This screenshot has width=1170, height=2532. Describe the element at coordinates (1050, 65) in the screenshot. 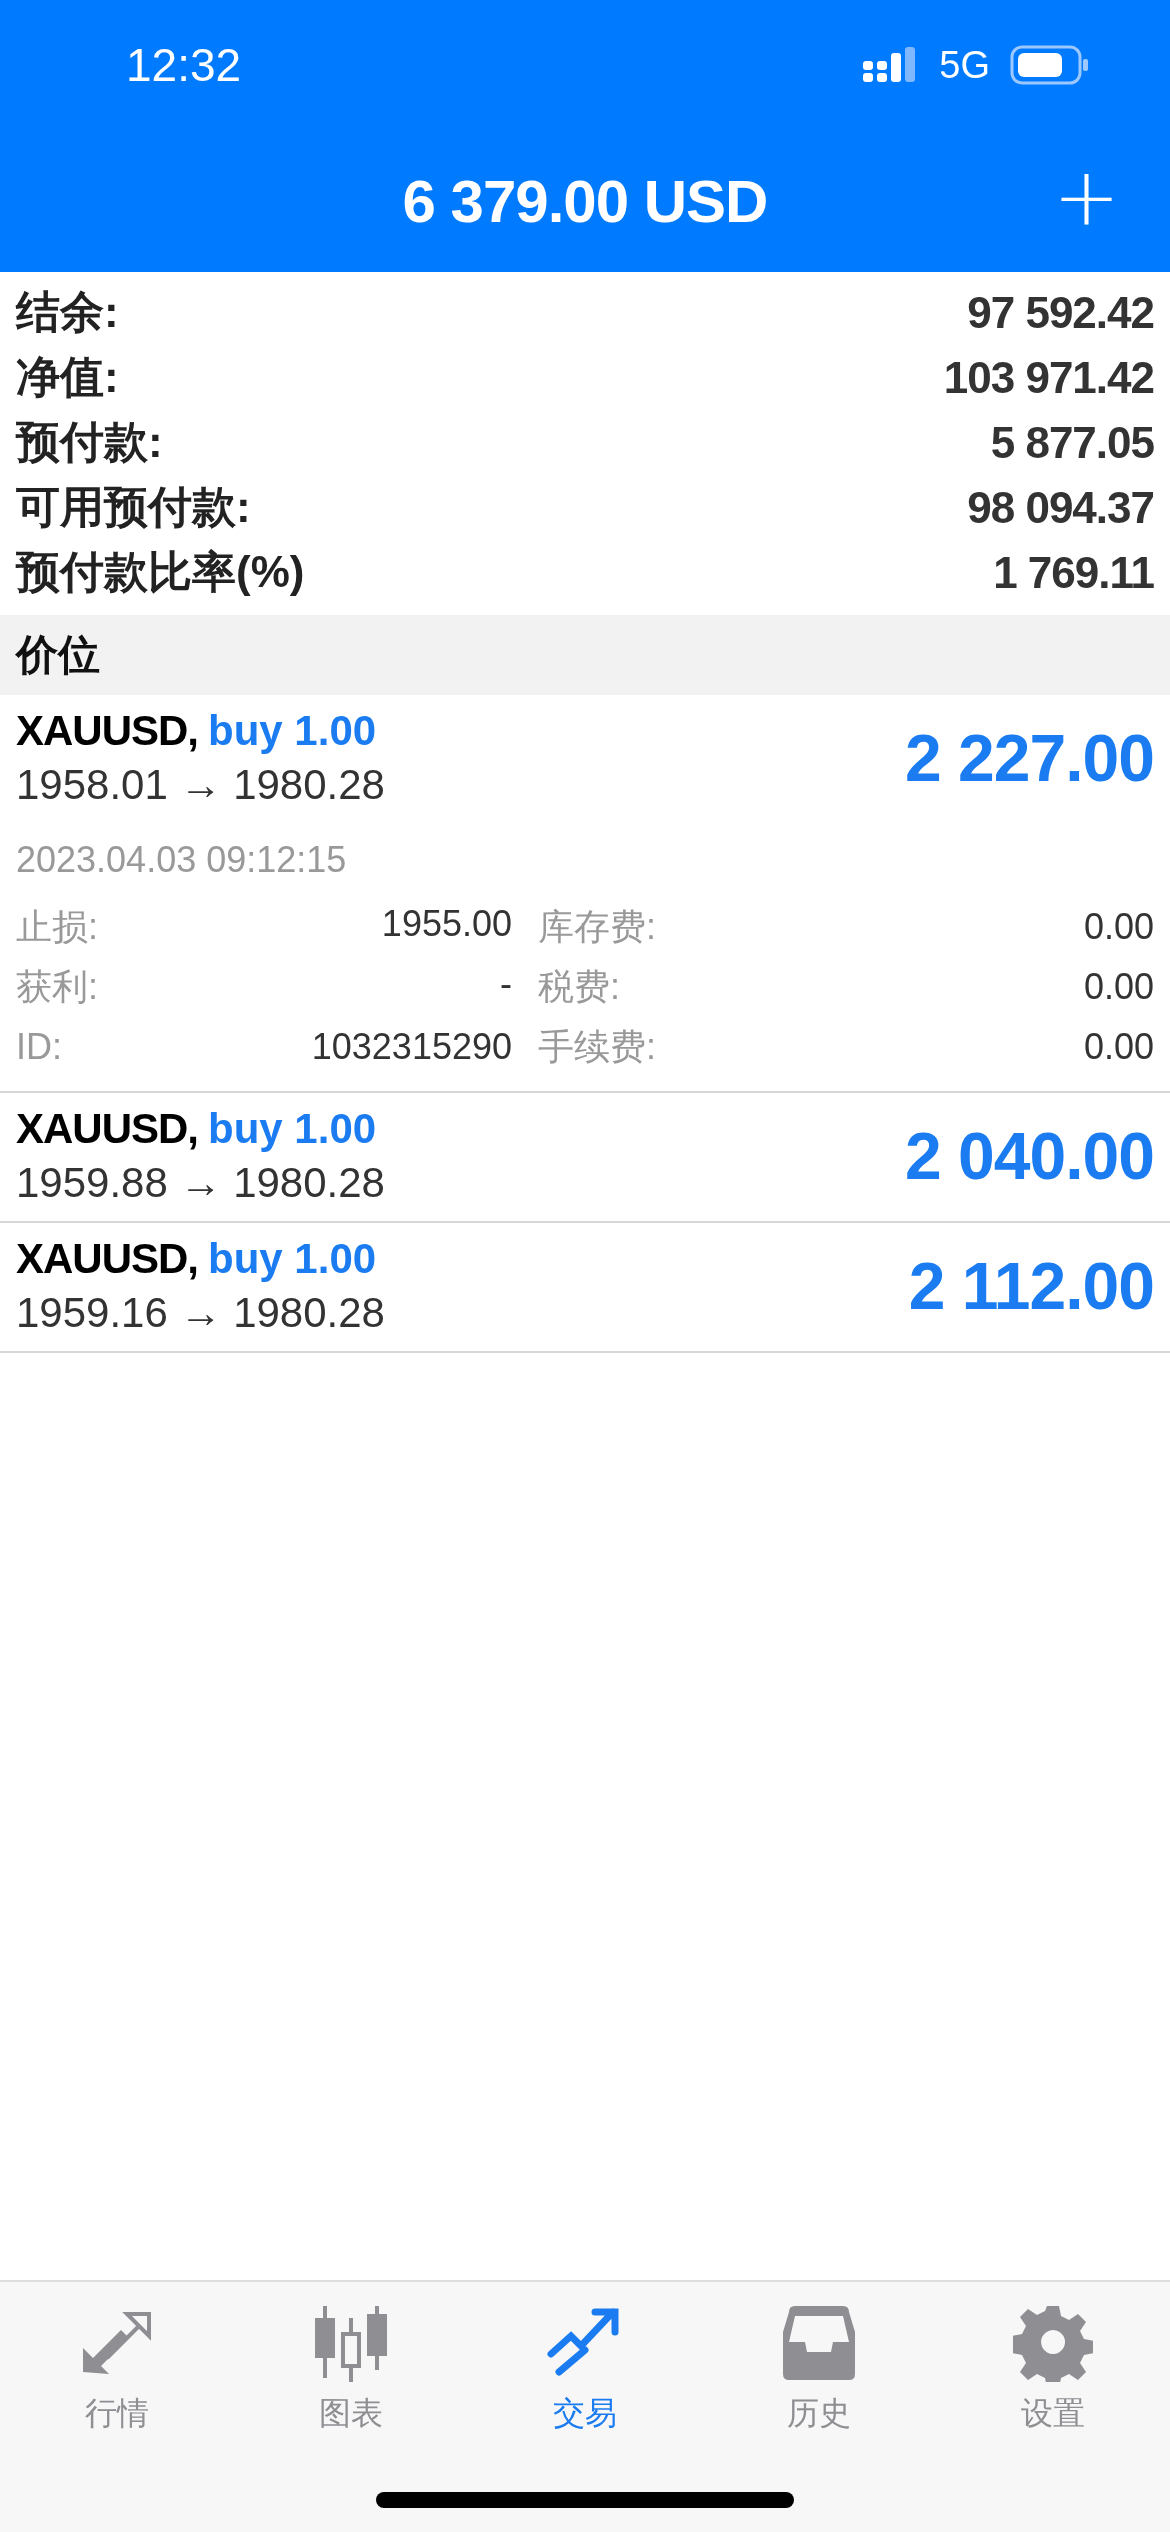

I see `battery-icon` at that location.